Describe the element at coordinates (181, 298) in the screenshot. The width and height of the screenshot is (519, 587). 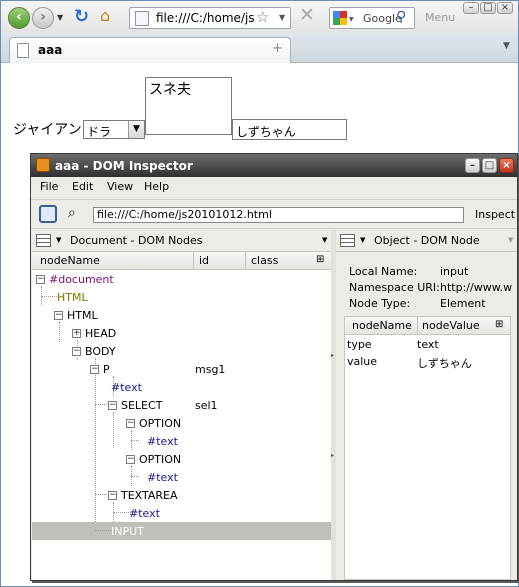
I see `tree-node: HTML` at that location.